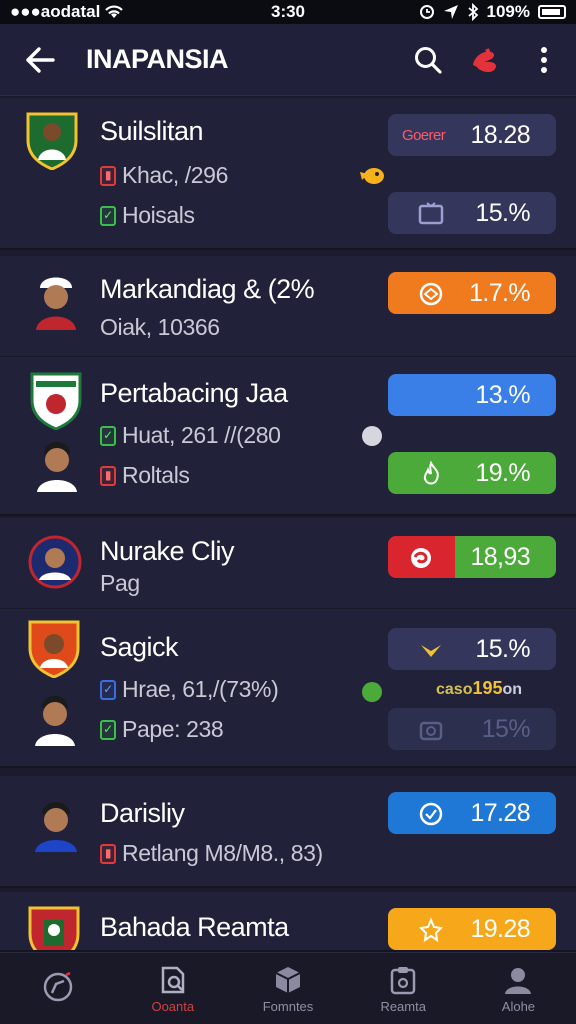 Image resolution: width=576 pixels, height=1024 pixels. Describe the element at coordinates (500, 928) in the screenshot. I see `stat-value: 19.28` at that location.